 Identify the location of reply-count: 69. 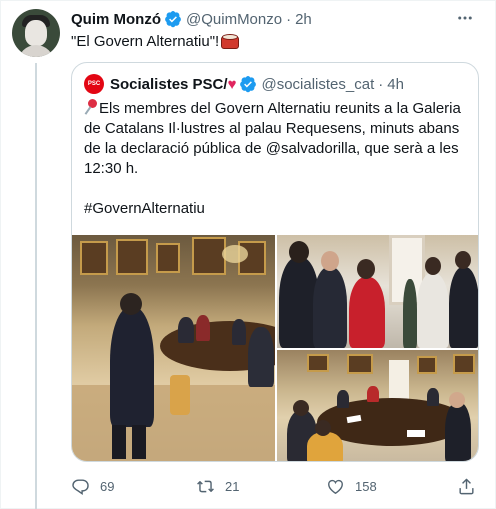
(107, 486).